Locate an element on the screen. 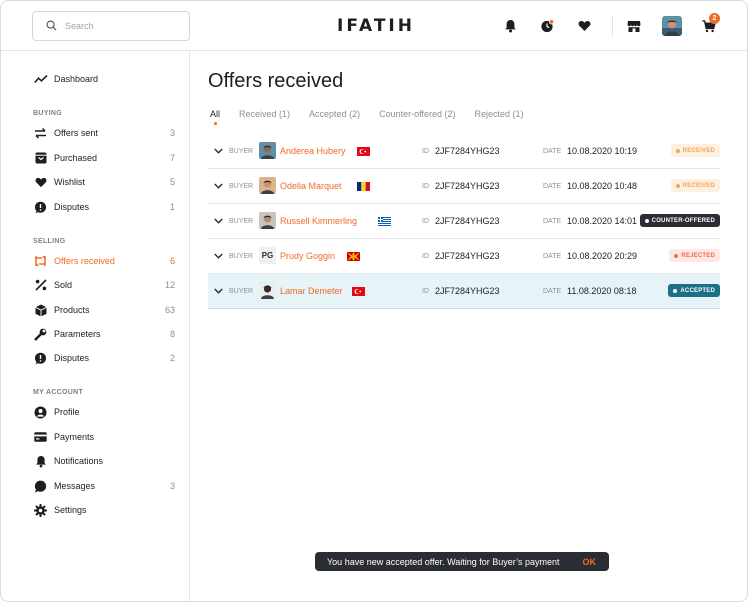 The height and width of the screenshot is (602, 748). tab-accepted: Accepted (2) is located at coordinates (334, 117).